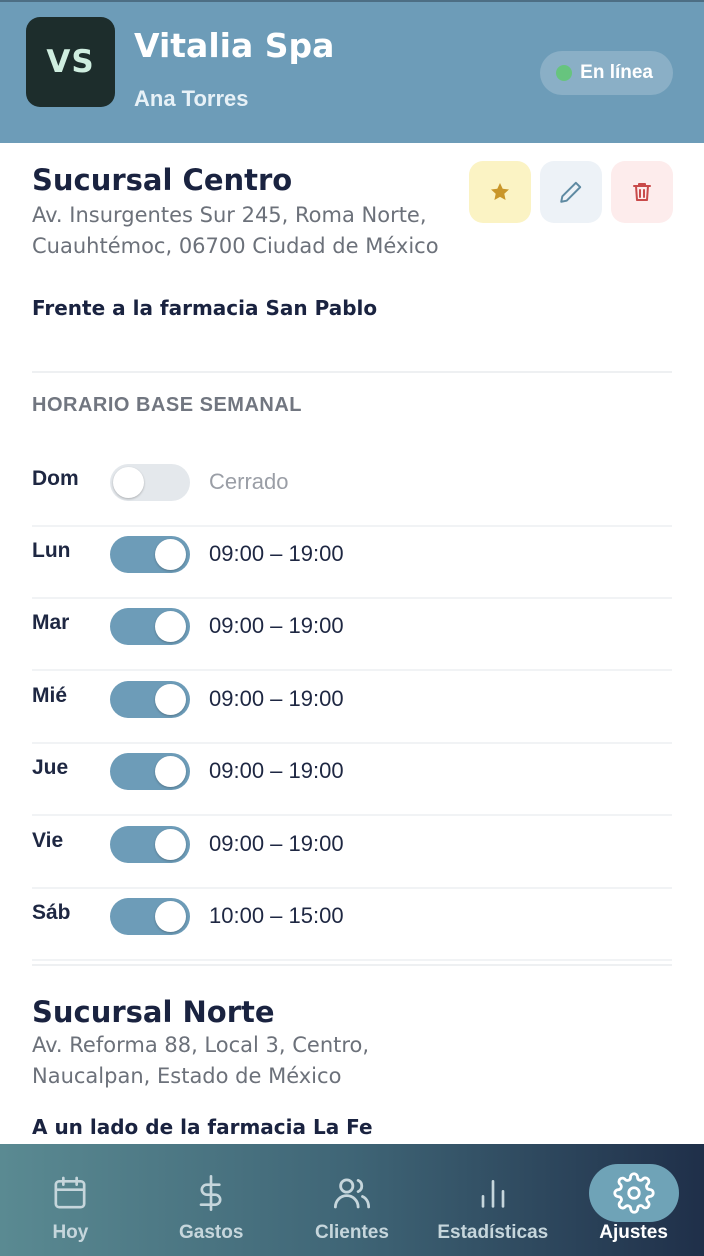 This screenshot has width=704, height=1256. Describe the element at coordinates (352, 491) in the screenshot. I see `schedule-row-dom: Dom Cerrado` at that location.